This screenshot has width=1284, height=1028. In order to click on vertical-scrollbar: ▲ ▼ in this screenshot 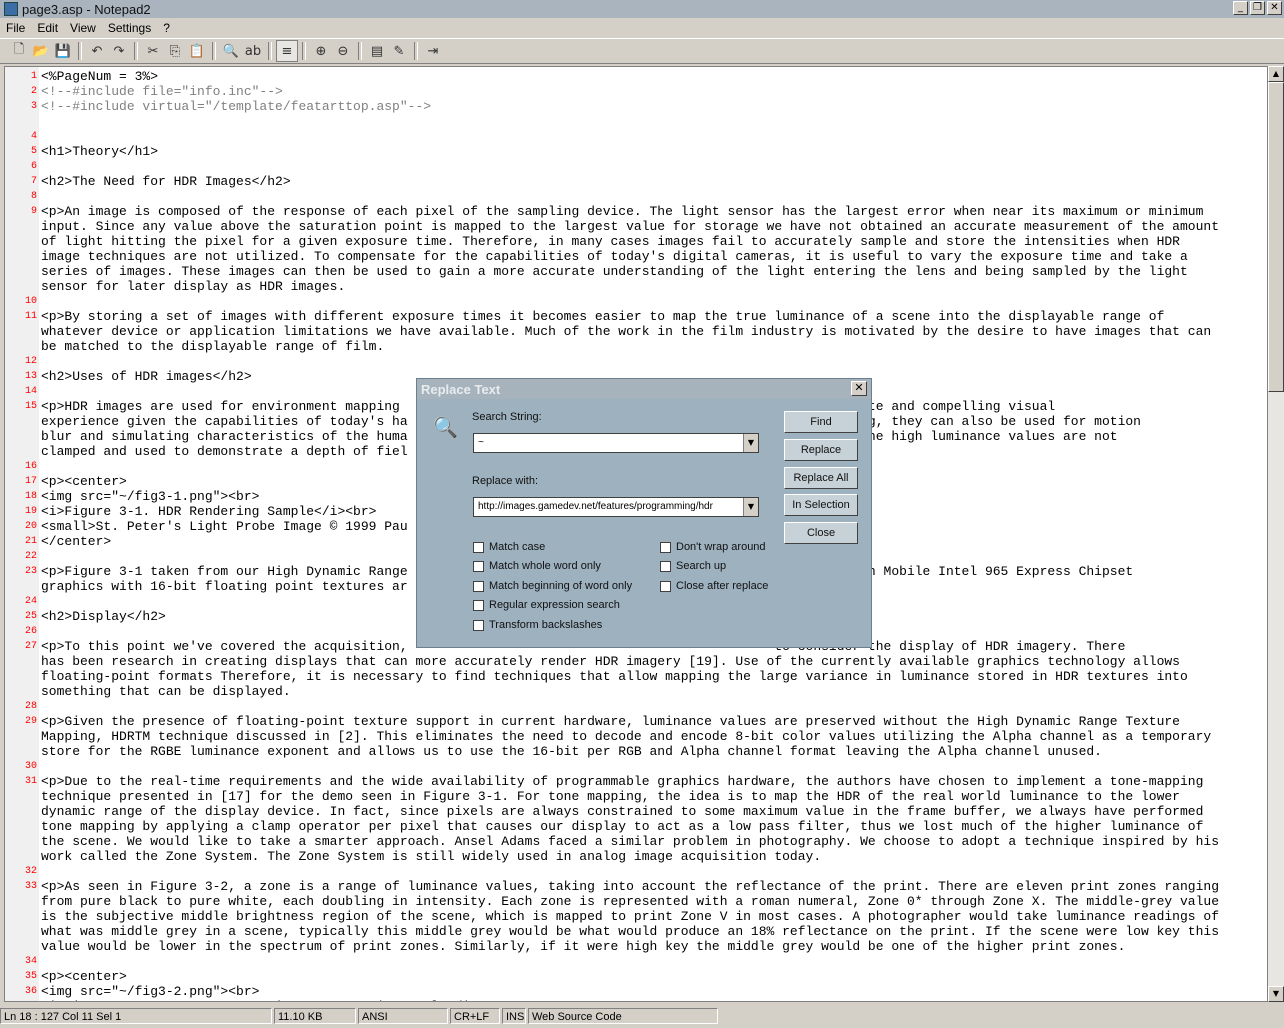, I will do `click(1276, 534)`.